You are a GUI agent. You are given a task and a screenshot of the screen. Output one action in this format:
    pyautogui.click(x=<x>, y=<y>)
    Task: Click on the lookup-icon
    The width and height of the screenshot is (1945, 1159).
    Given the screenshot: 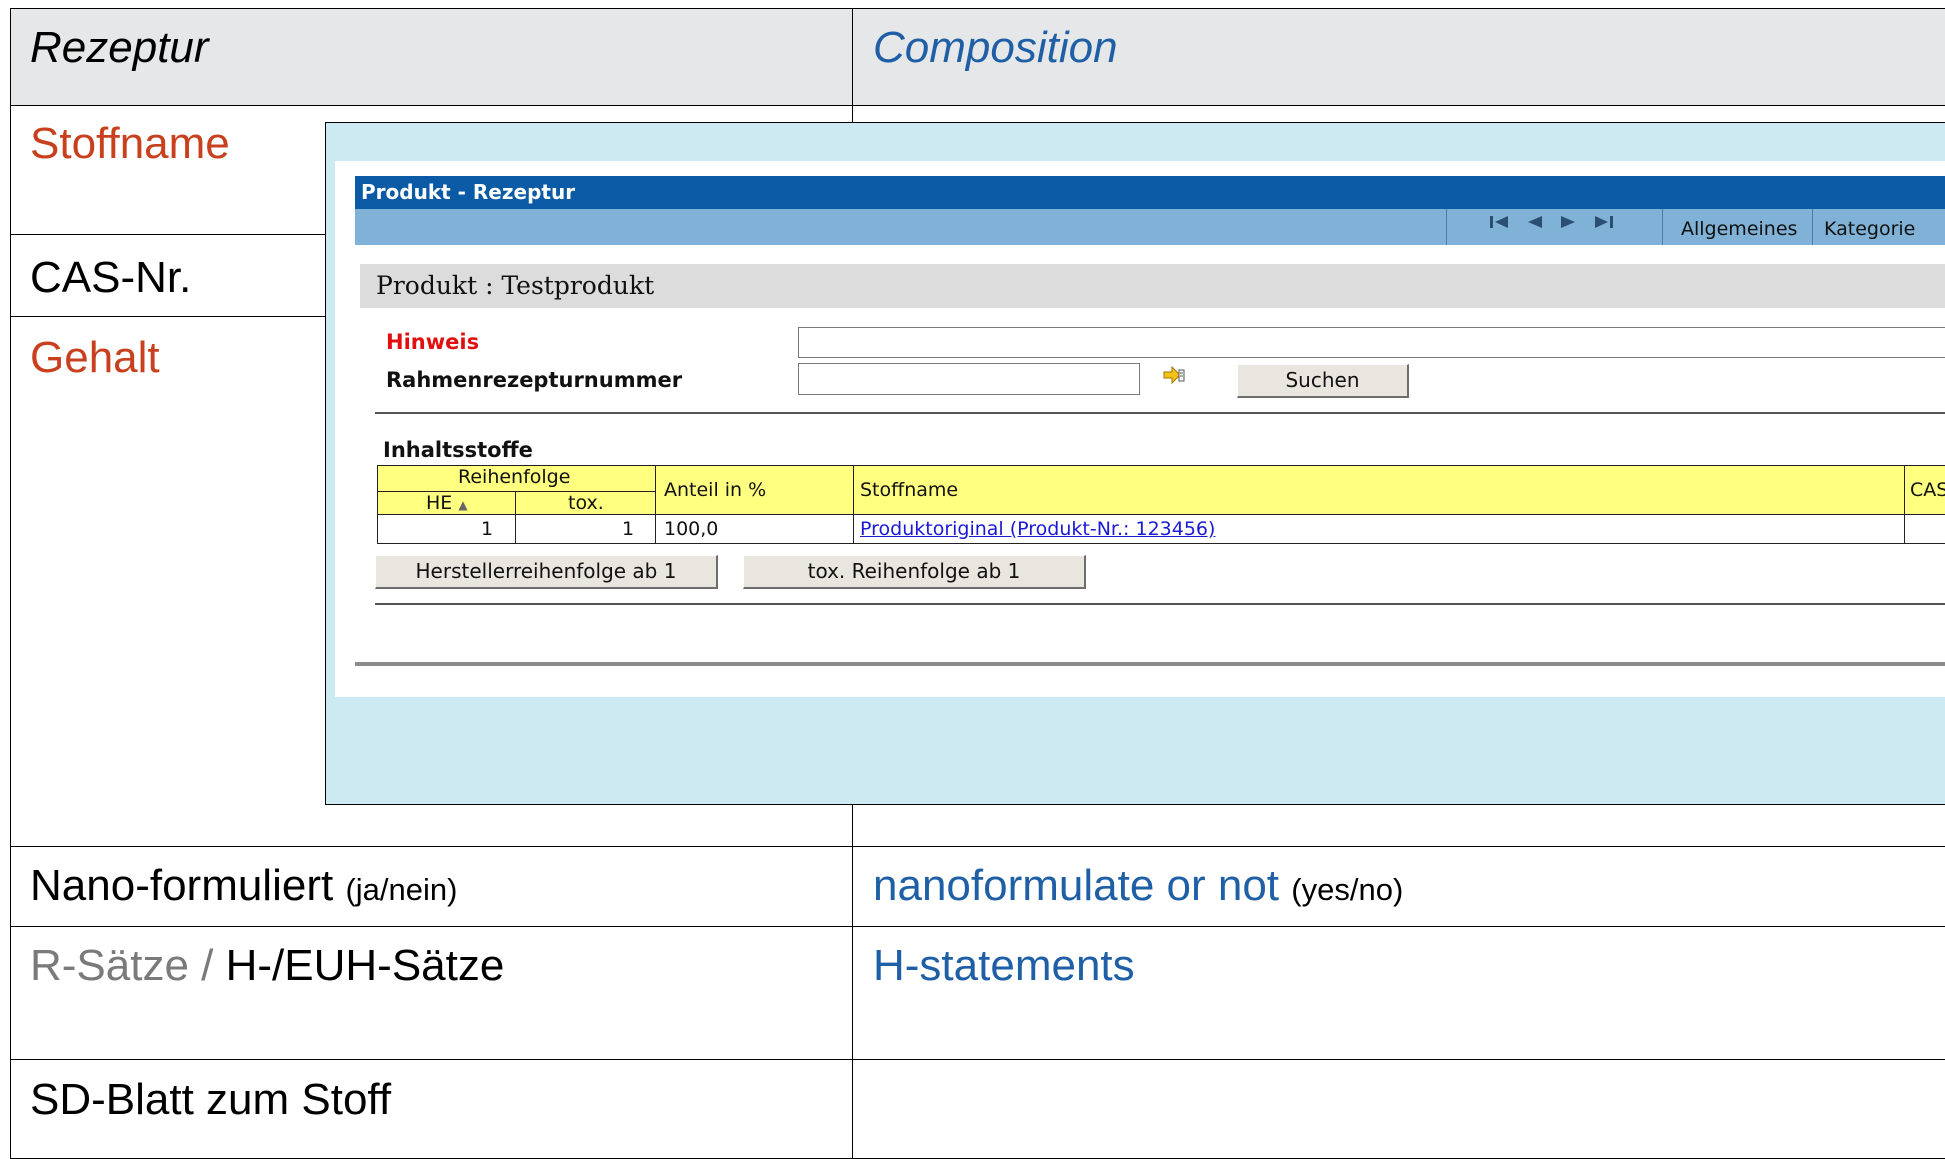 What is the action you would take?
    pyautogui.click(x=1174, y=377)
    